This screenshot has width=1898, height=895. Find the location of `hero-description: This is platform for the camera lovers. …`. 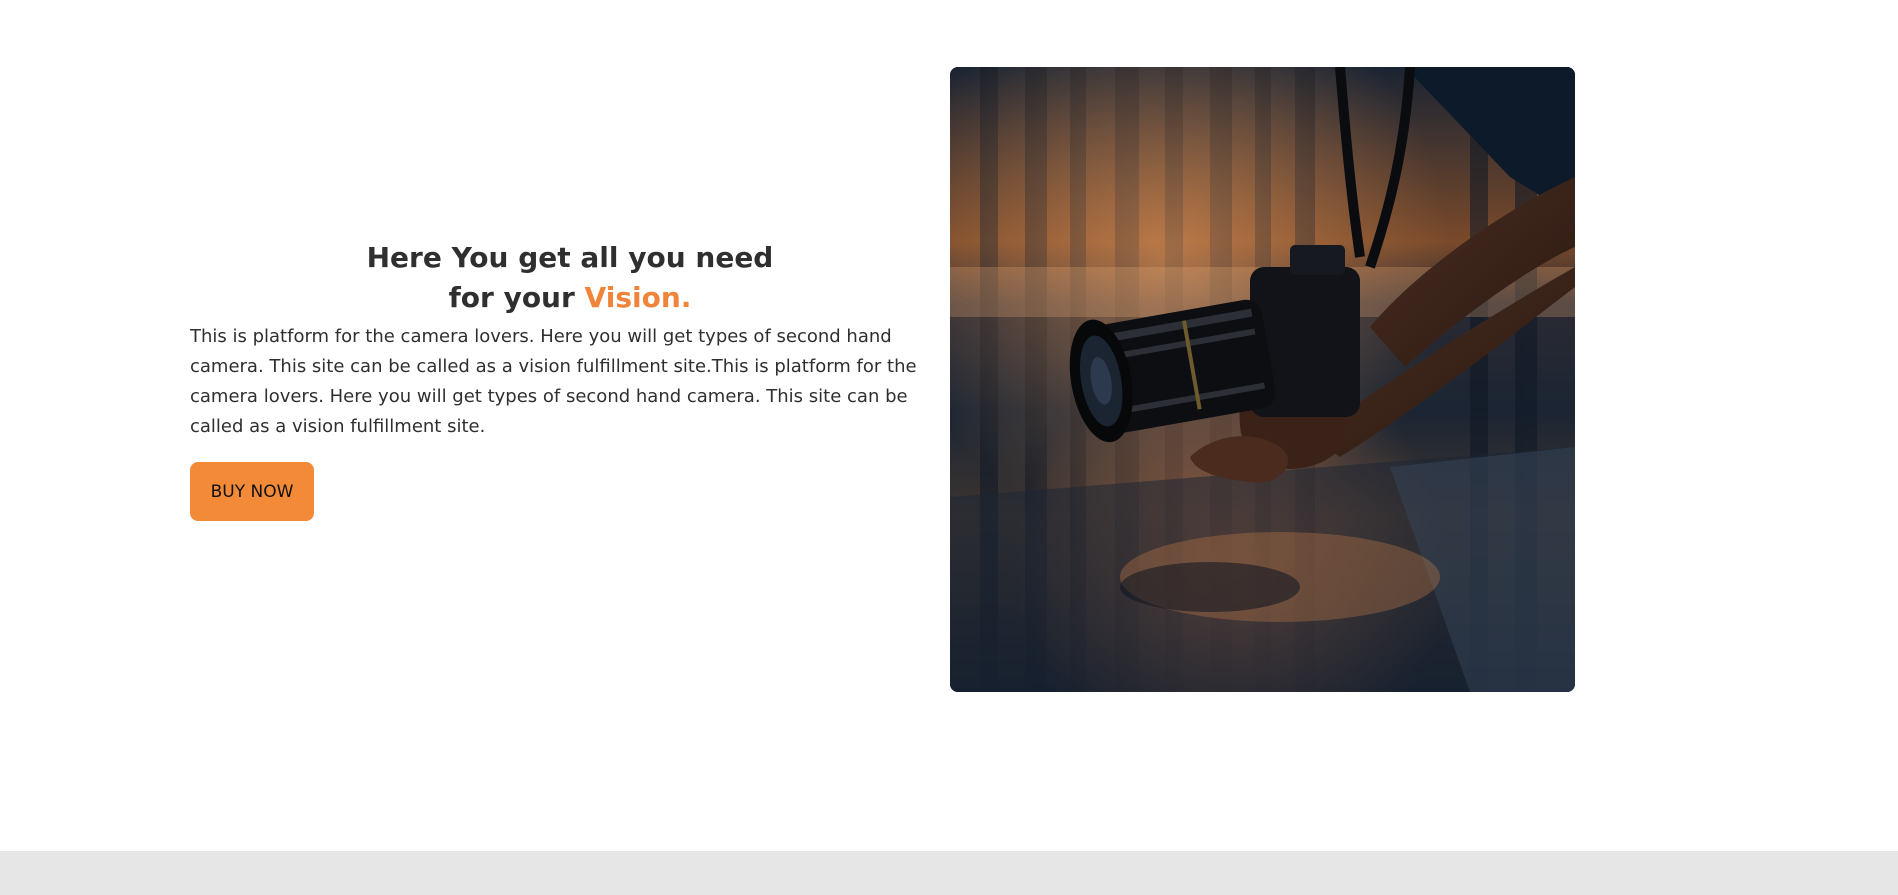

hero-description: This is platform for the camera lovers. … is located at coordinates (553, 381).